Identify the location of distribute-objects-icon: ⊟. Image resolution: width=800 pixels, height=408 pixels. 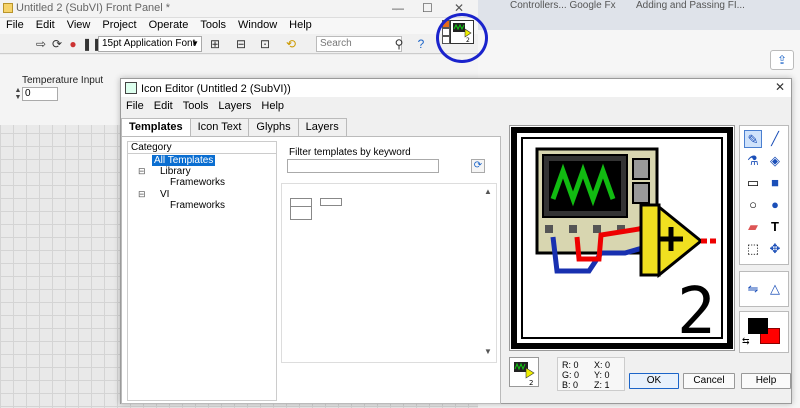
(241, 44).